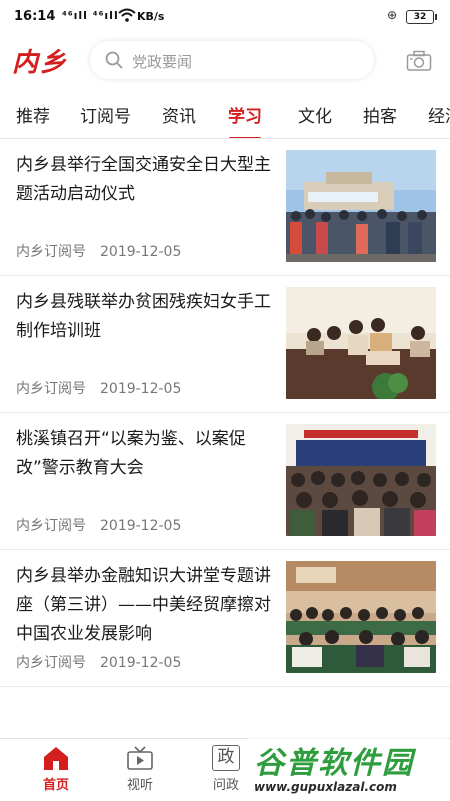  What do you see at coordinates (334, 763) in the screenshot?
I see `watermark-text: 谷普软件园` at bounding box center [334, 763].